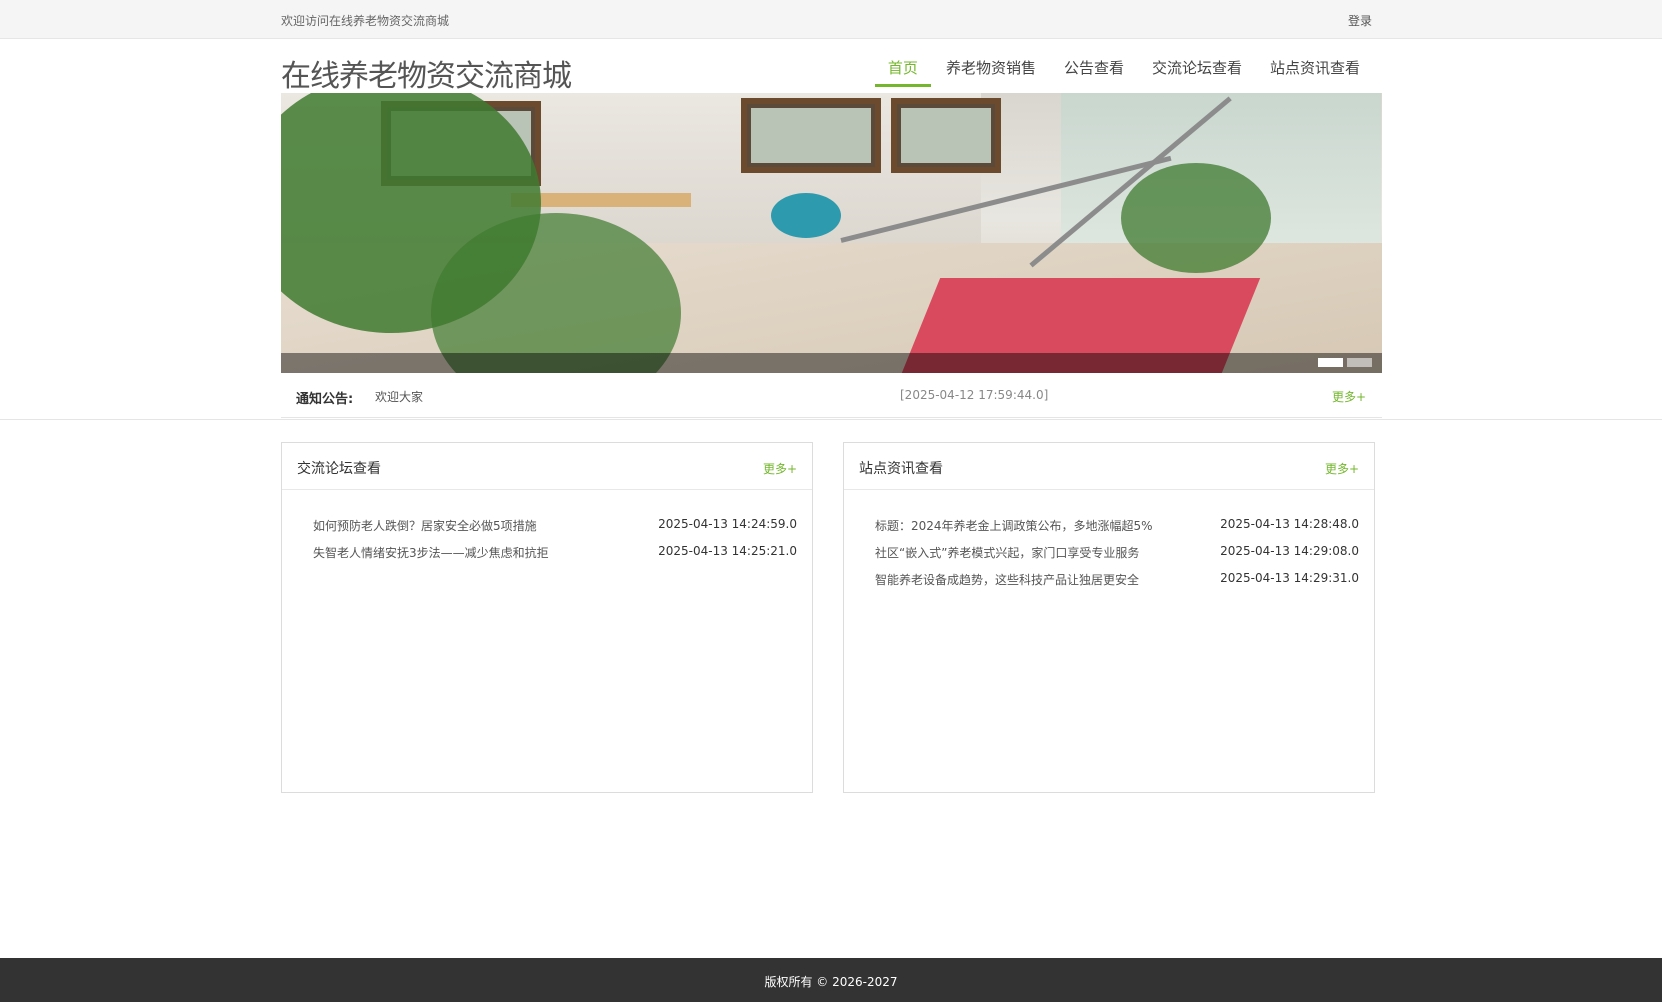 This screenshot has height=1002, width=1662. I want to click on news-item-title: 标题：2024年养老金上调政策公布，多地涨幅超5%, so click(1014, 525).